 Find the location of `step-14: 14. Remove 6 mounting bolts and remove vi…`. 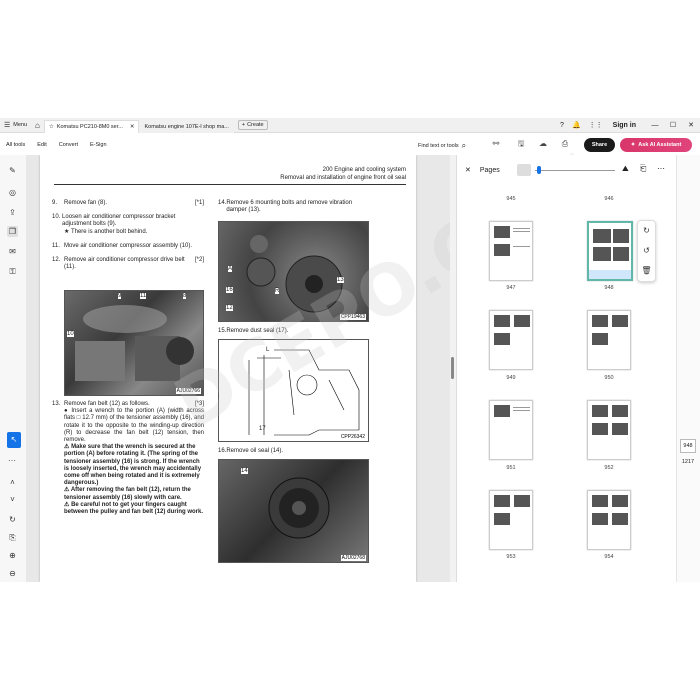

step-14: 14. Remove 6 mounting bolts and remove vi… is located at coordinates (294, 207).